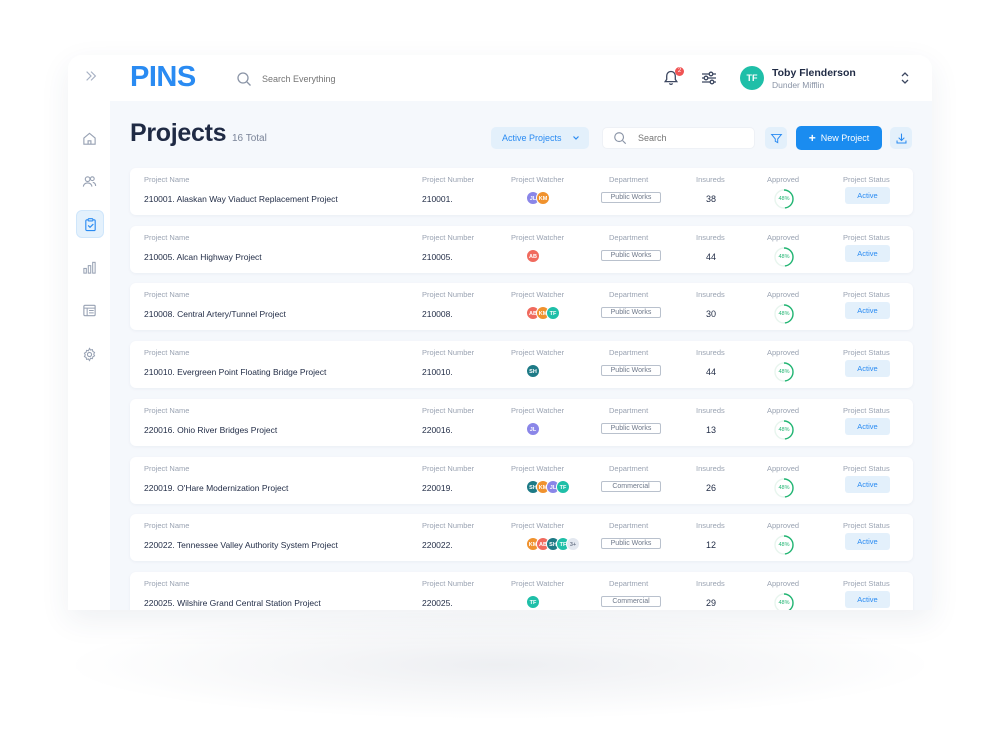 This screenshot has height=746, width=1000. What do you see at coordinates (573, 544) in the screenshot?
I see `watcher-avatar: 3+` at bounding box center [573, 544].